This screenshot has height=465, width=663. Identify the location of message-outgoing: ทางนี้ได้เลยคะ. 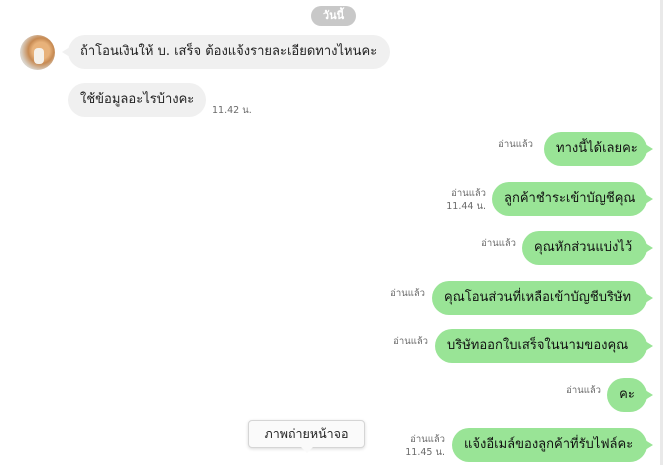
(598, 149).